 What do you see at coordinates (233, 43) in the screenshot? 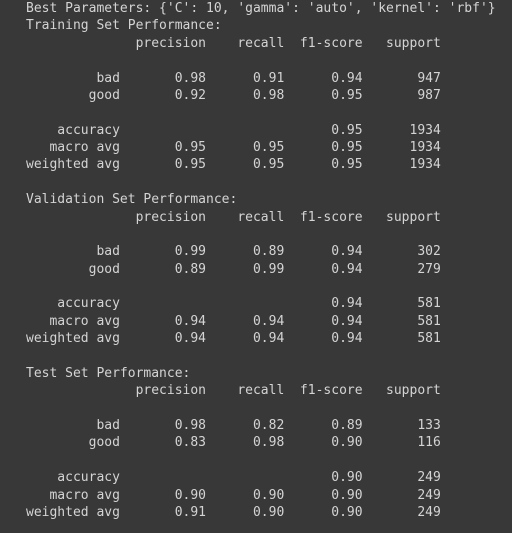
I see `training-header-row: precision recall f1-score support` at bounding box center [233, 43].